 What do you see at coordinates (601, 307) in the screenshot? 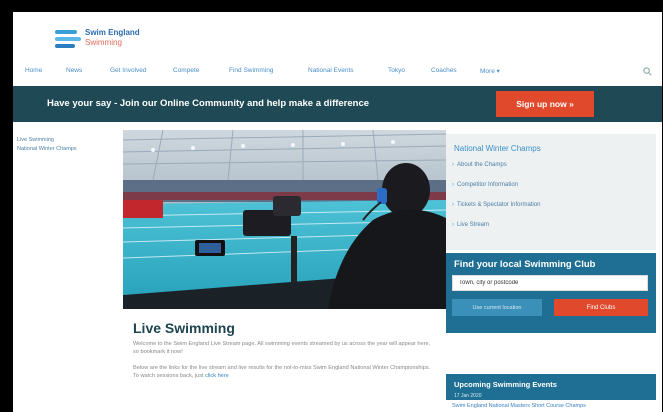
I see `find-clubs-button: Find Clubs` at bounding box center [601, 307].